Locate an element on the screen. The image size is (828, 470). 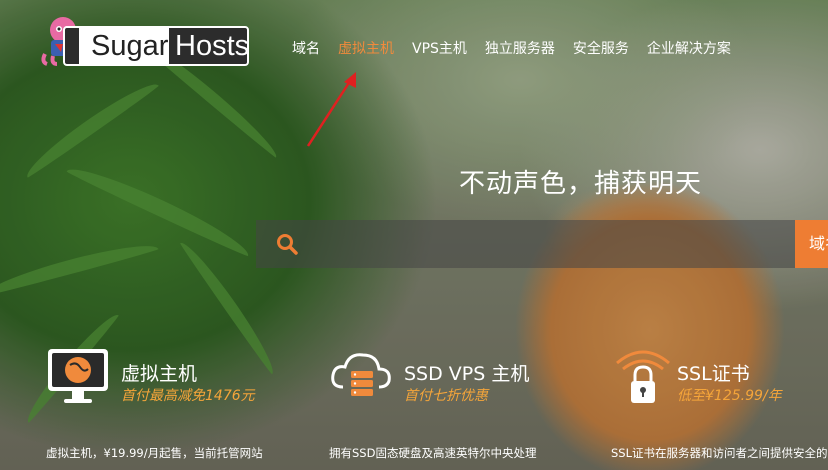
feature-title: 虚拟主机 is located at coordinates (159, 374).